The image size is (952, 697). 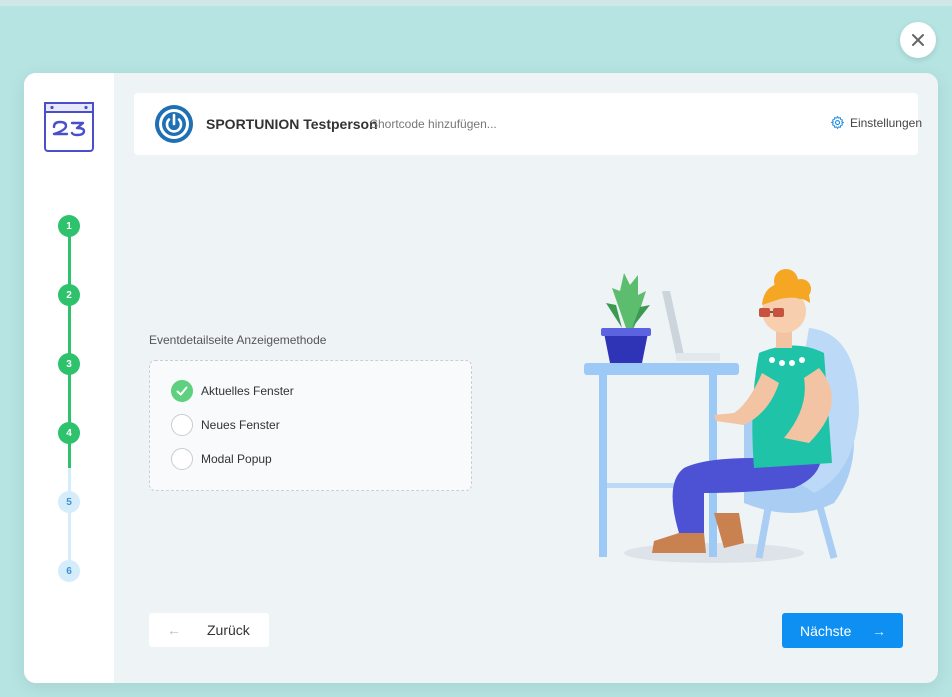 What do you see at coordinates (236, 459) in the screenshot?
I see `option-label: Modal Popup` at bounding box center [236, 459].